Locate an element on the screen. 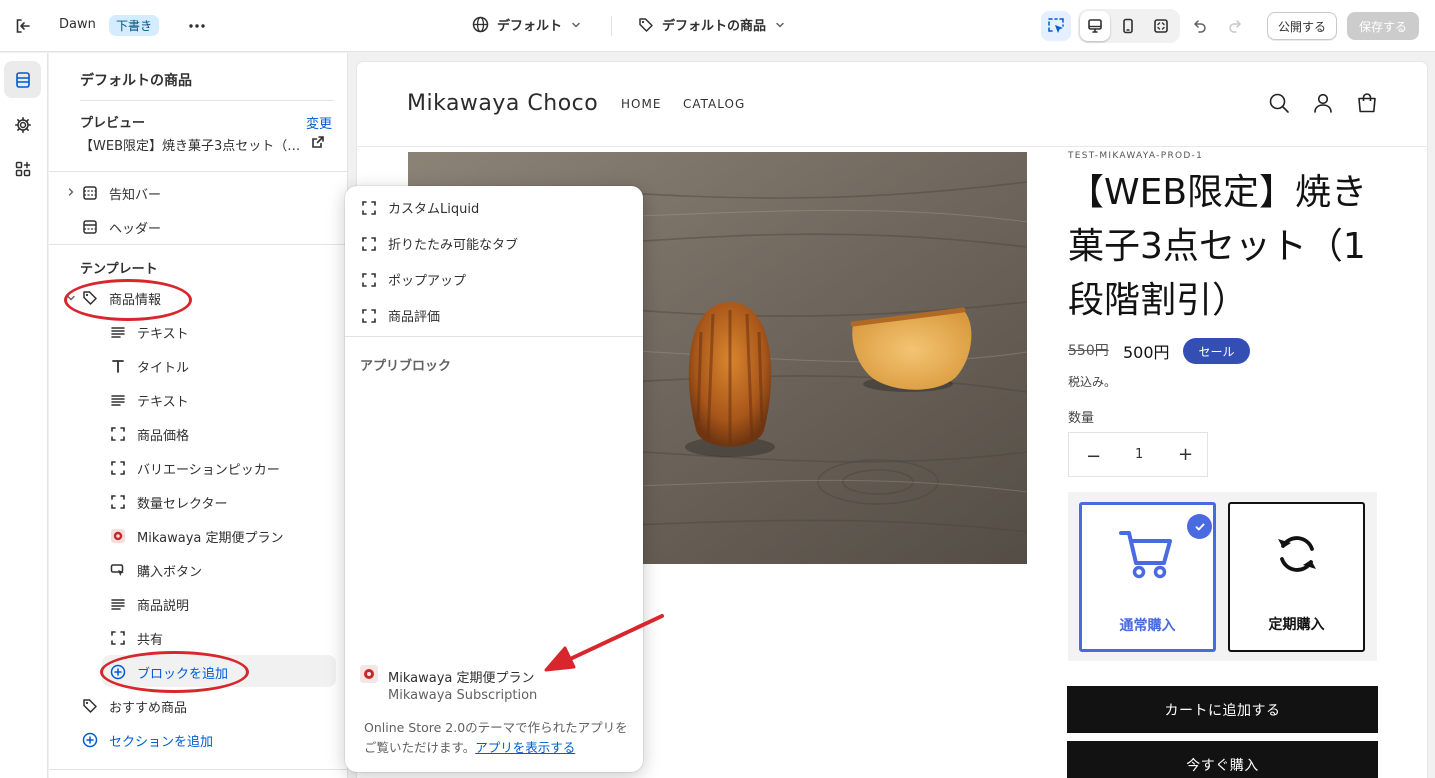  gear-icon is located at coordinates (22, 124).